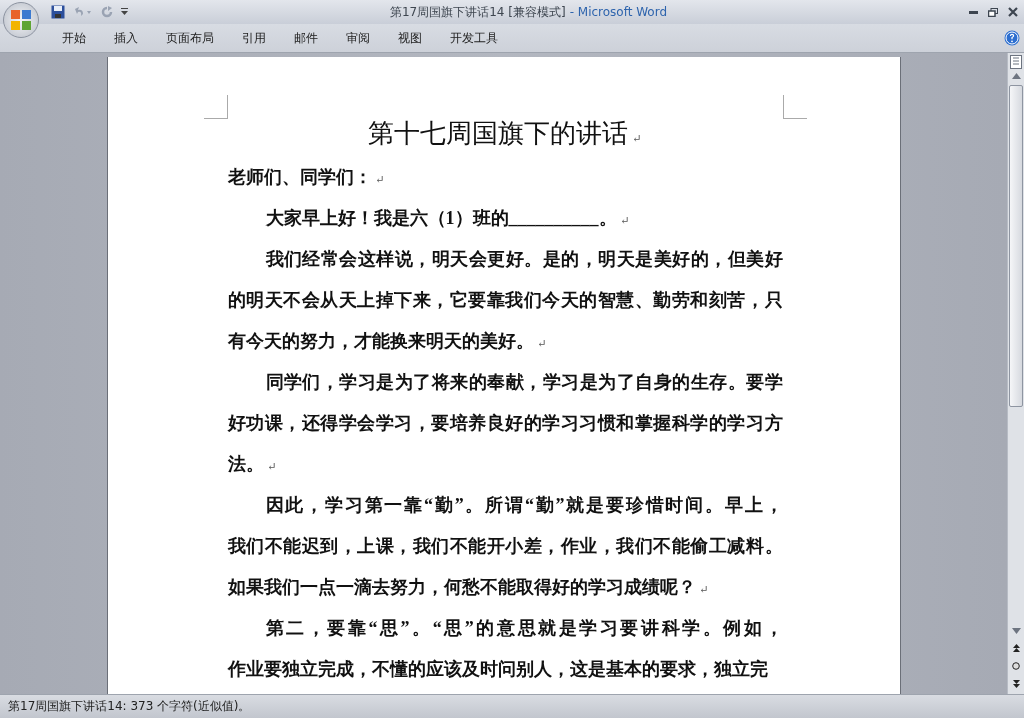  Describe the element at coordinates (129, 706) in the screenshot. I see `status-text: 第17周国旗下讲话14: 373 个字符(近似值)。` at that location.